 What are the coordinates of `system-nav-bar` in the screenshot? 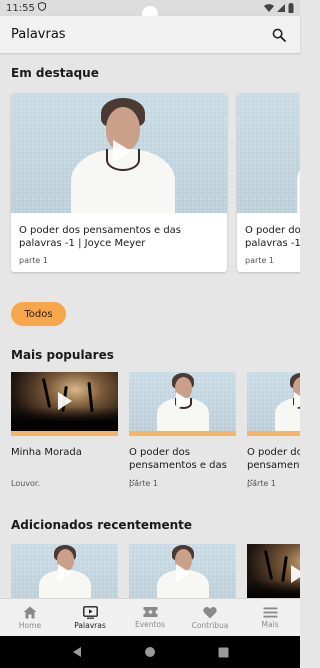 It's located at (150, 652).